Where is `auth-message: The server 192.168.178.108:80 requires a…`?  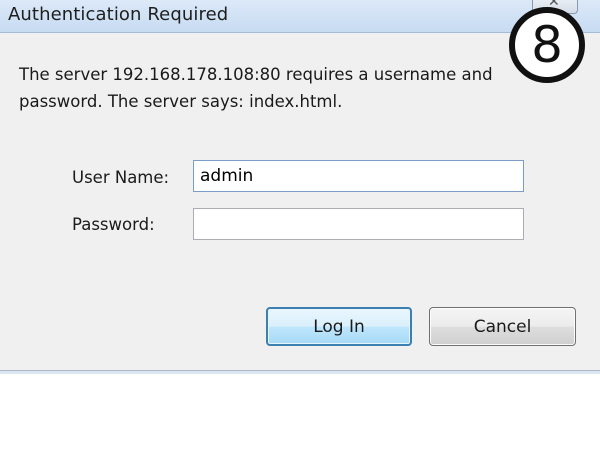
auth-message: The server 192.168.178.108:80 requires a… is located at coordinates (289, 88).